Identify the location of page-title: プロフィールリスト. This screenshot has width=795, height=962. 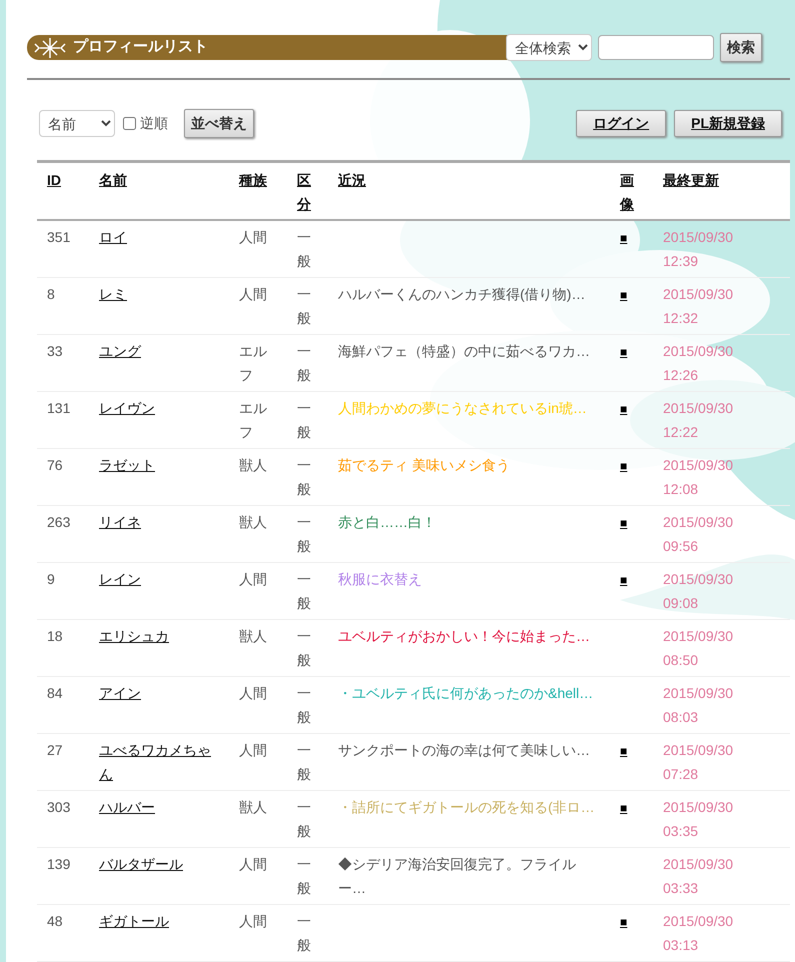
(140, 47).